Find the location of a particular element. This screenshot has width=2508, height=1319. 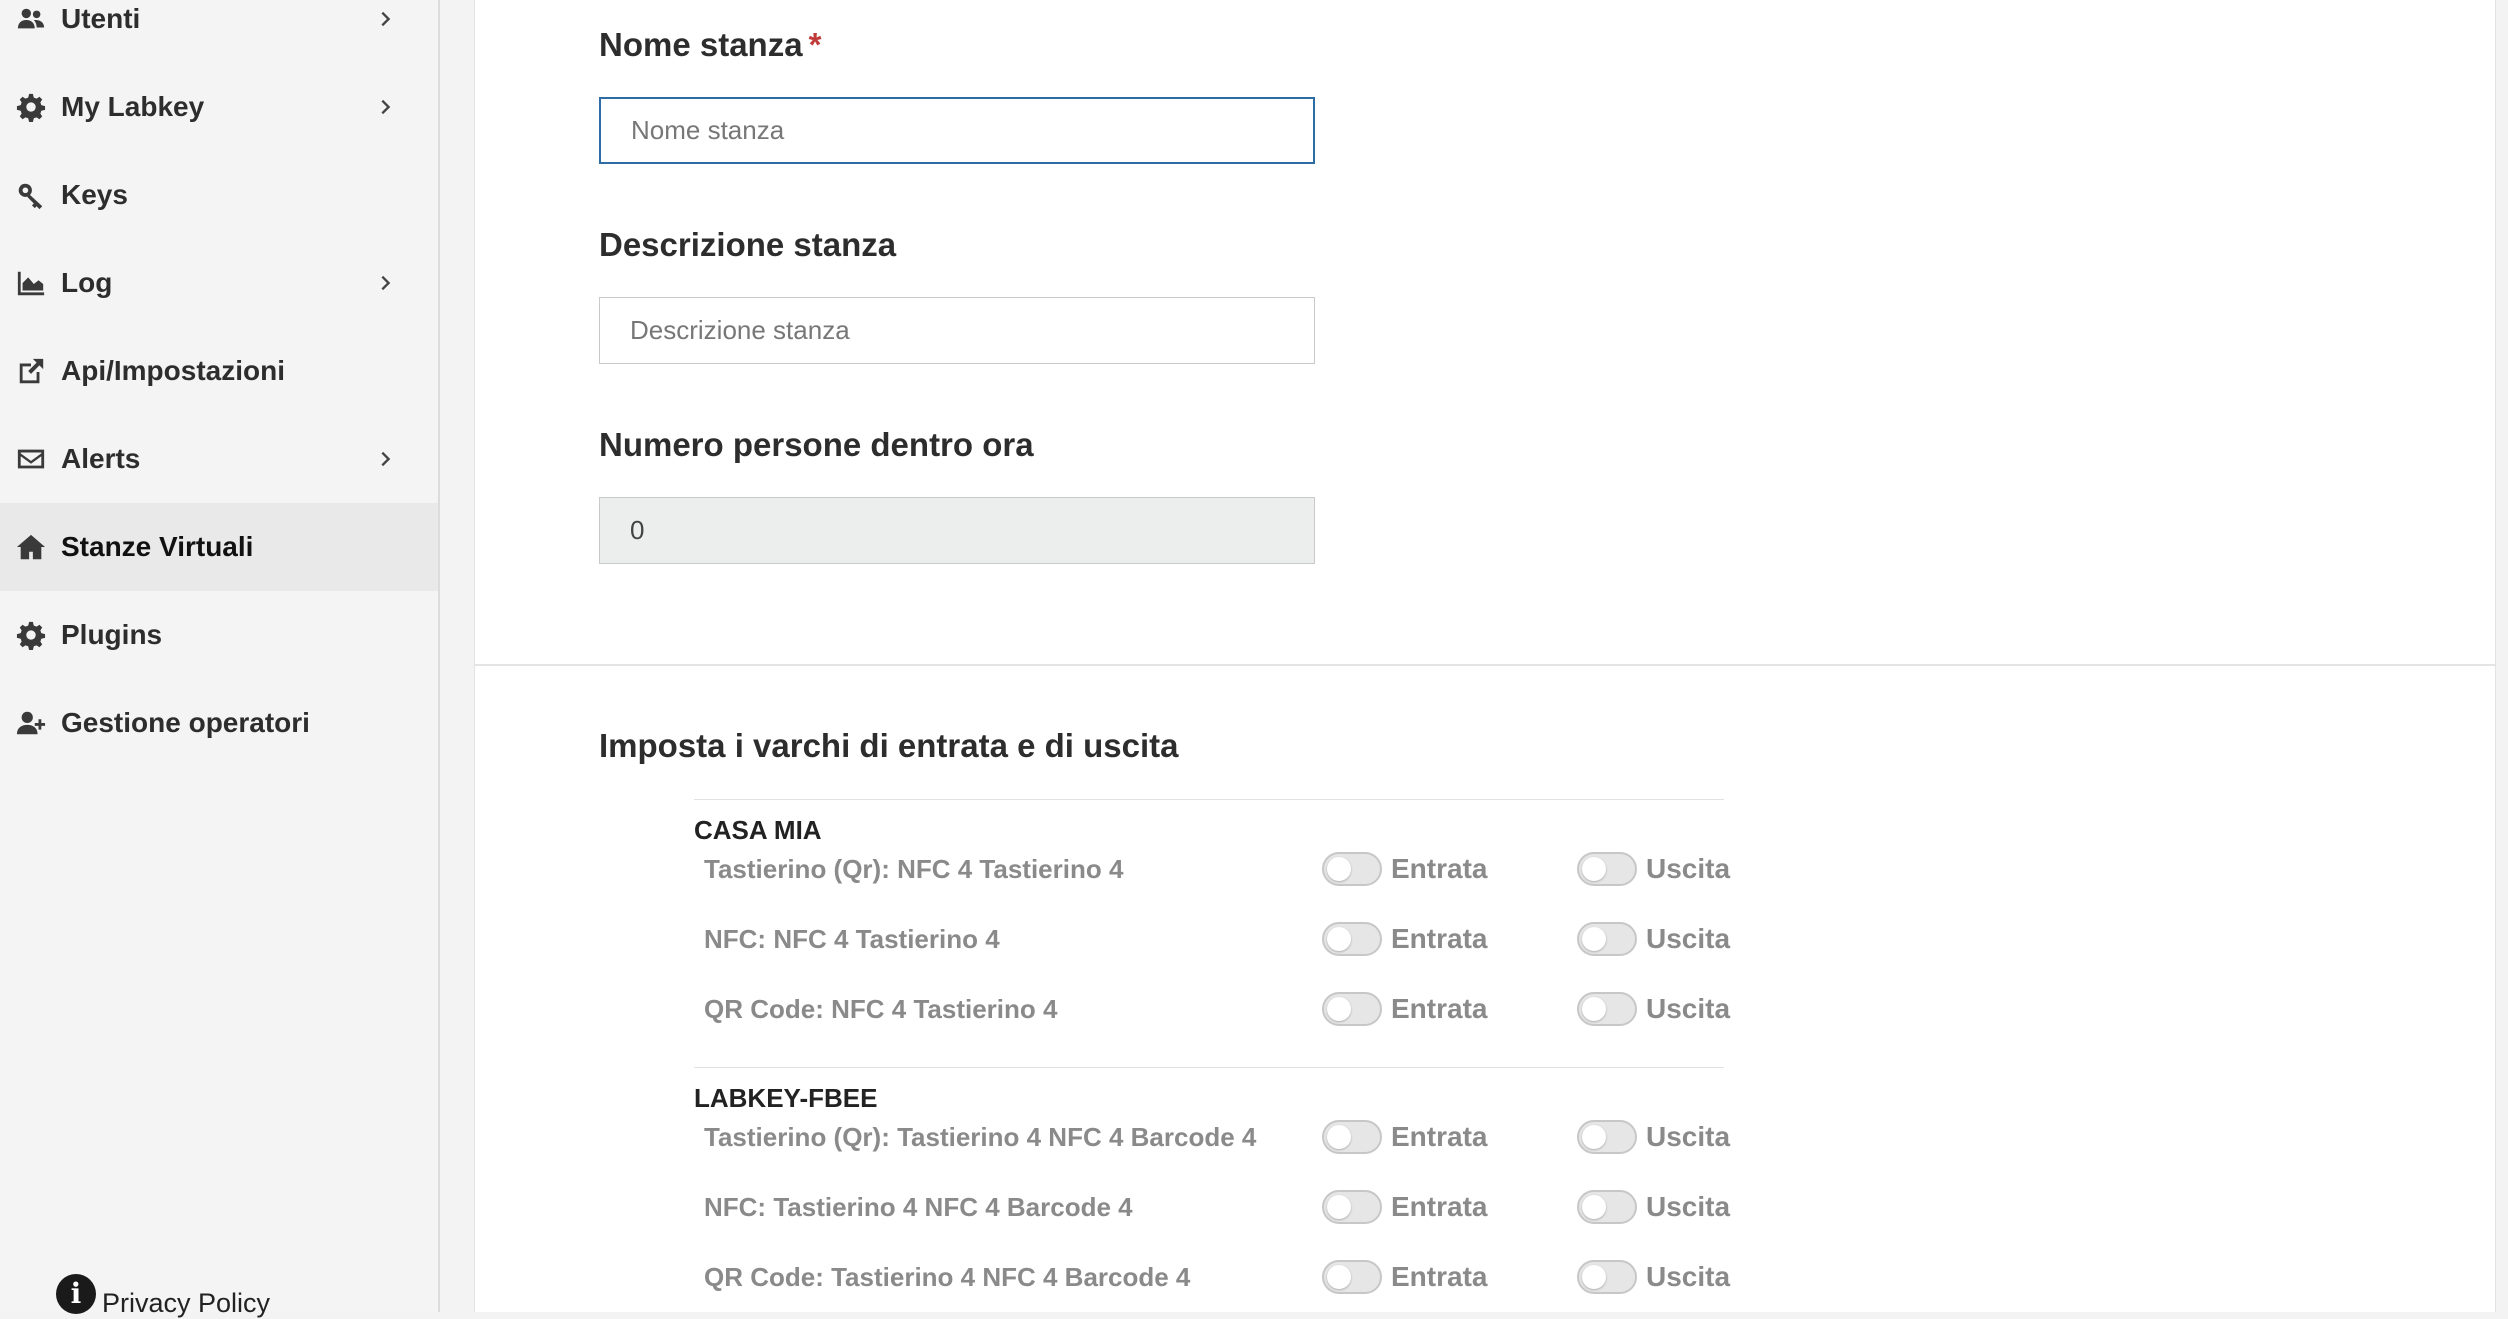

gate-row-label: NFC: NFC 4 Tastierino 4 is located at coordinates (852, 939).